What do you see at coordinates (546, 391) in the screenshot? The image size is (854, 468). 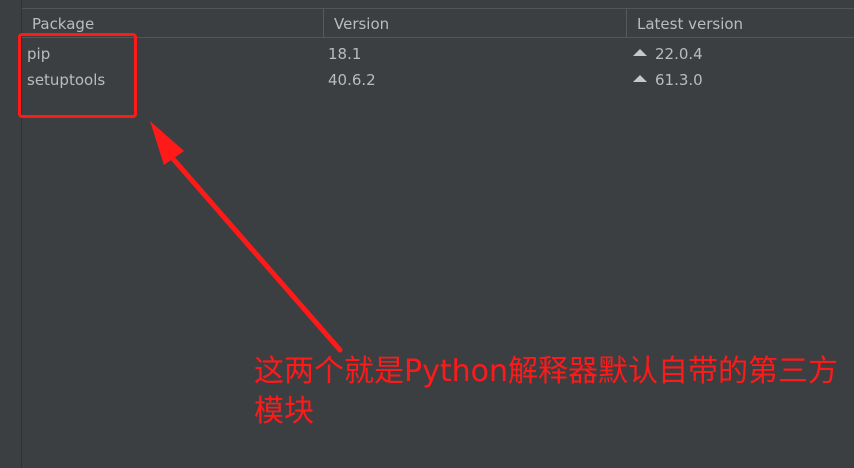 I see `annotation-text: 这两个就是Python解释器默认自带的第三方模块` at bounding box center [546, 391].